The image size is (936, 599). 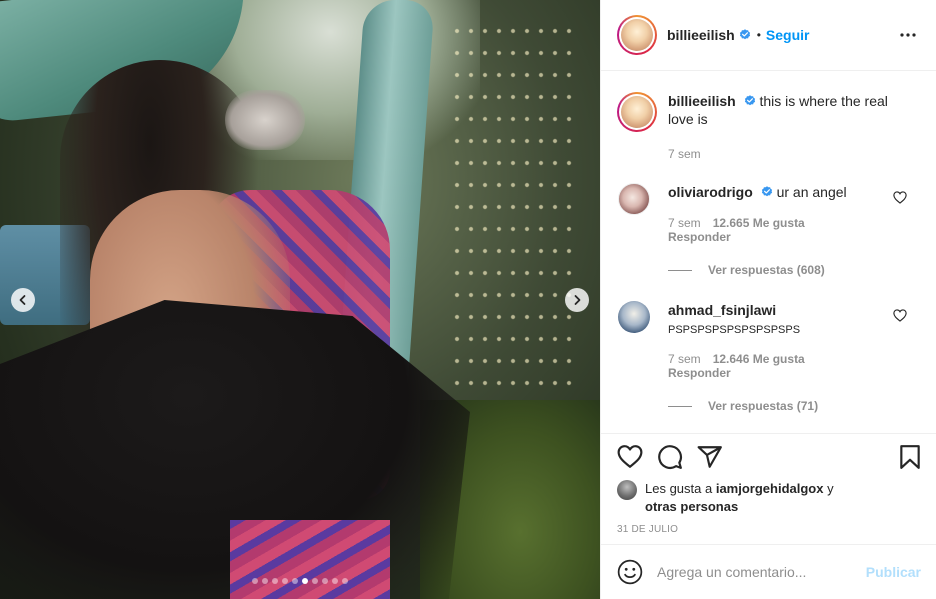 I want to click on post-date: 31 DE JULIO, so click(x=647, y=529).